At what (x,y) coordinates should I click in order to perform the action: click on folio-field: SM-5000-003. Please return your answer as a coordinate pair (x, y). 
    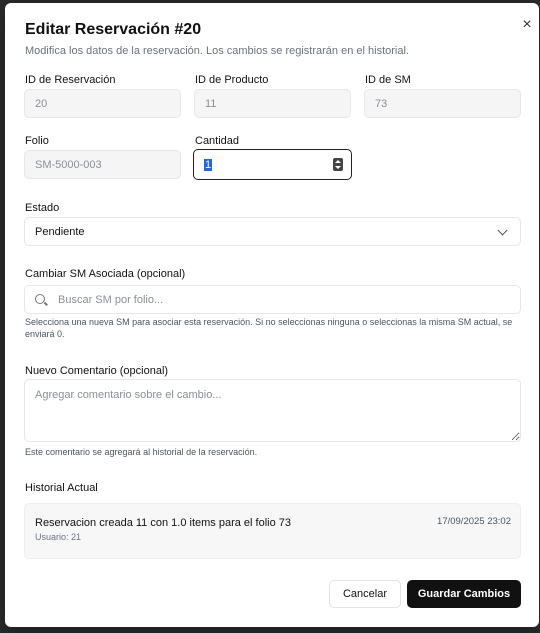
    Looking at the image, I should click on (102, 164).